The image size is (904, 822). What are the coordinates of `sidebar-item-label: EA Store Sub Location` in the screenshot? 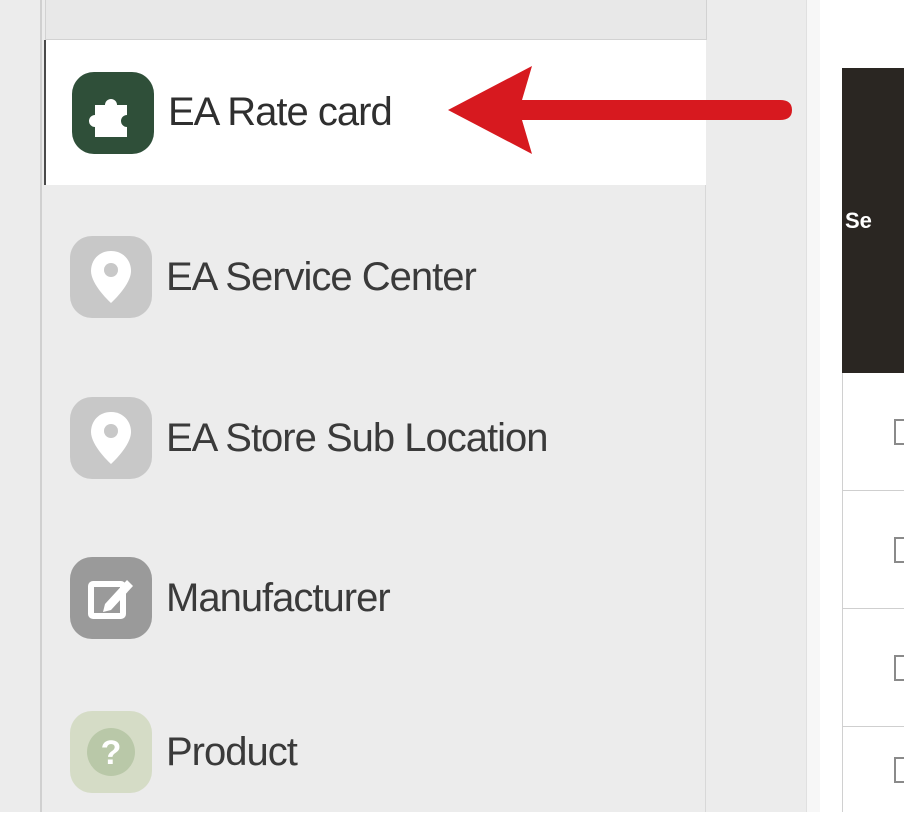 It's located at (357, 437).